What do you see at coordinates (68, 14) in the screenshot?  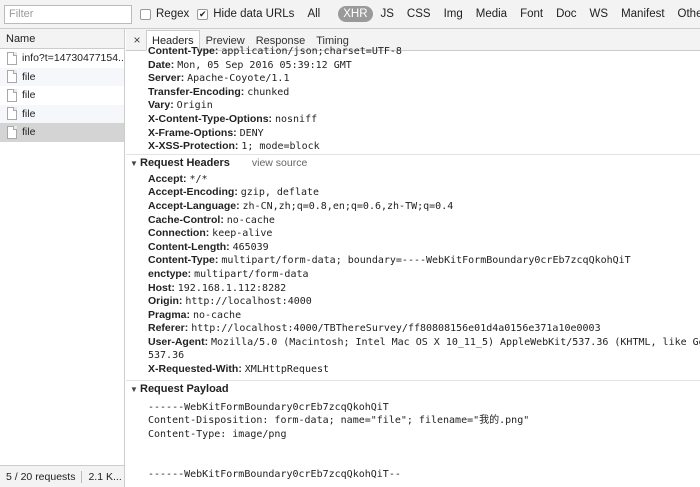 I see `filter-input` at bounding box center [68, 14].